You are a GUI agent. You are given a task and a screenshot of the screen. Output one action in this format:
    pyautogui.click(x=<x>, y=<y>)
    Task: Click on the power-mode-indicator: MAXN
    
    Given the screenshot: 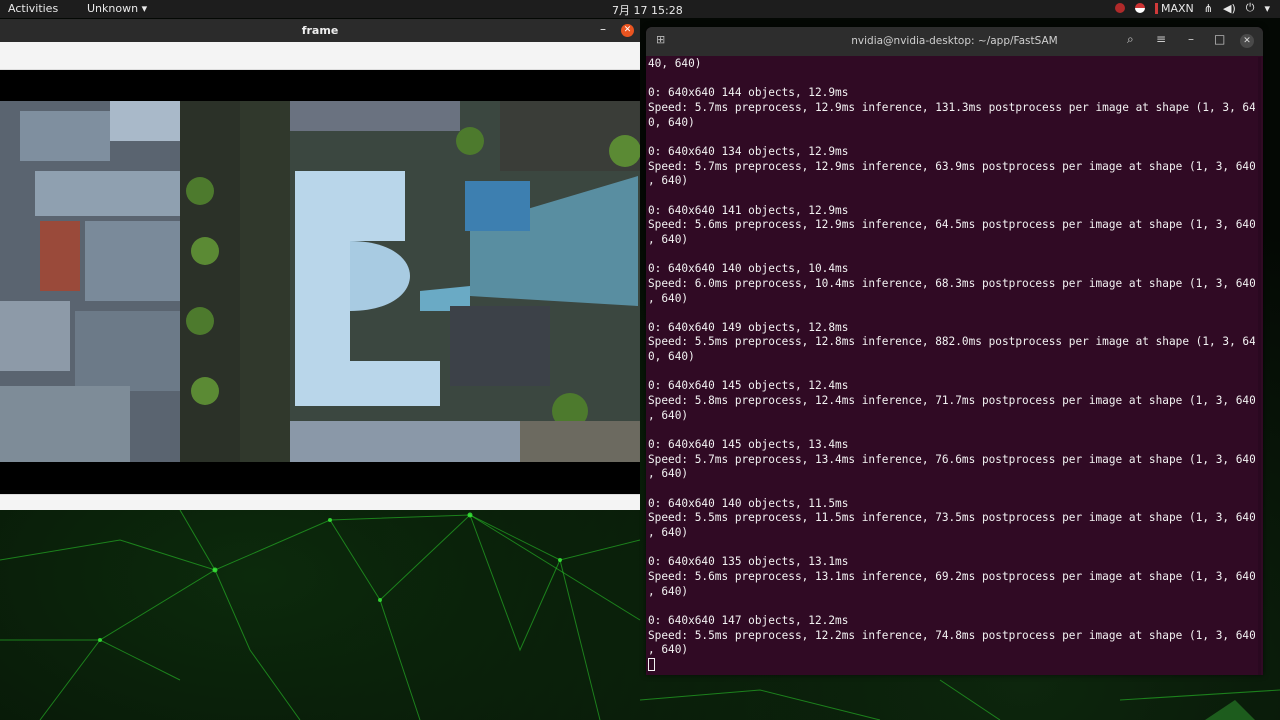 What is the action you would take?
    pyautogui.click(x=1174, y=8)
    